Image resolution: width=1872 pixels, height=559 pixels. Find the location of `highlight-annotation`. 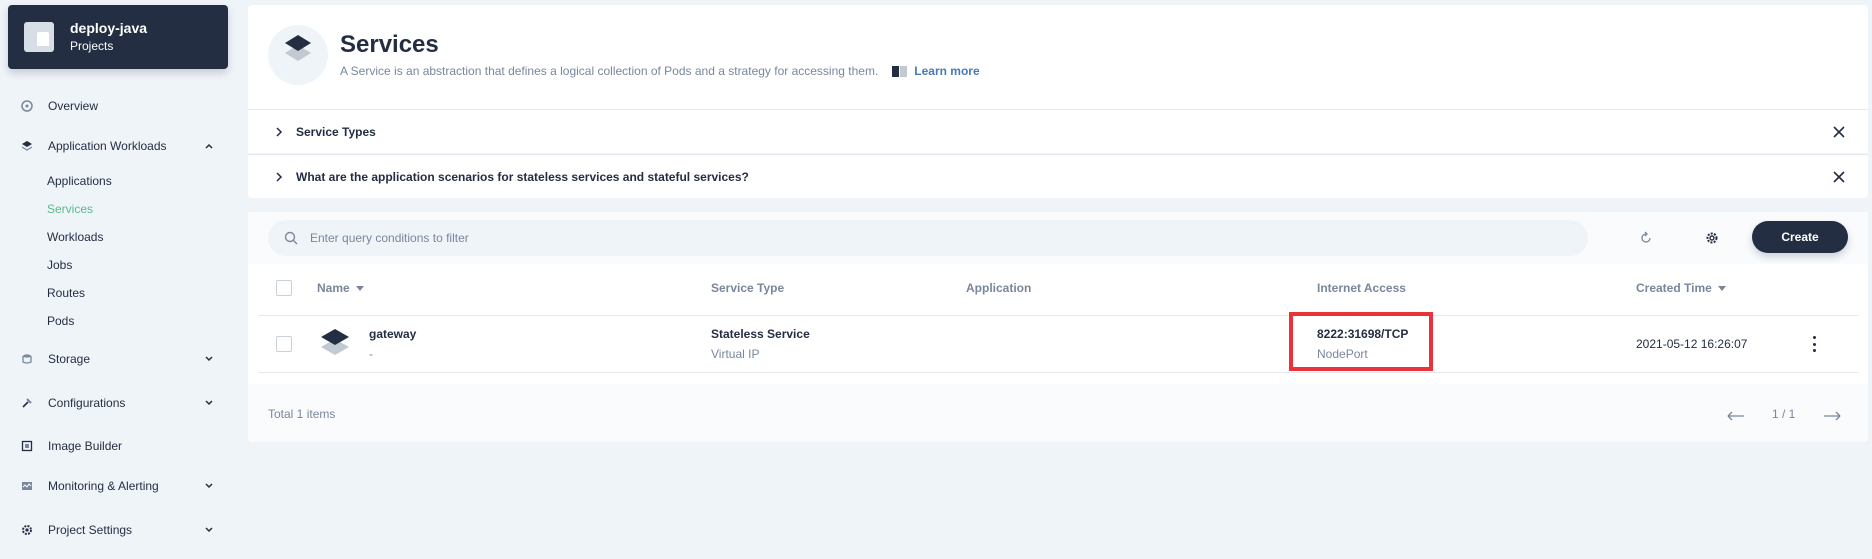

highlight-annotation is located at coordinates (1361, 341).